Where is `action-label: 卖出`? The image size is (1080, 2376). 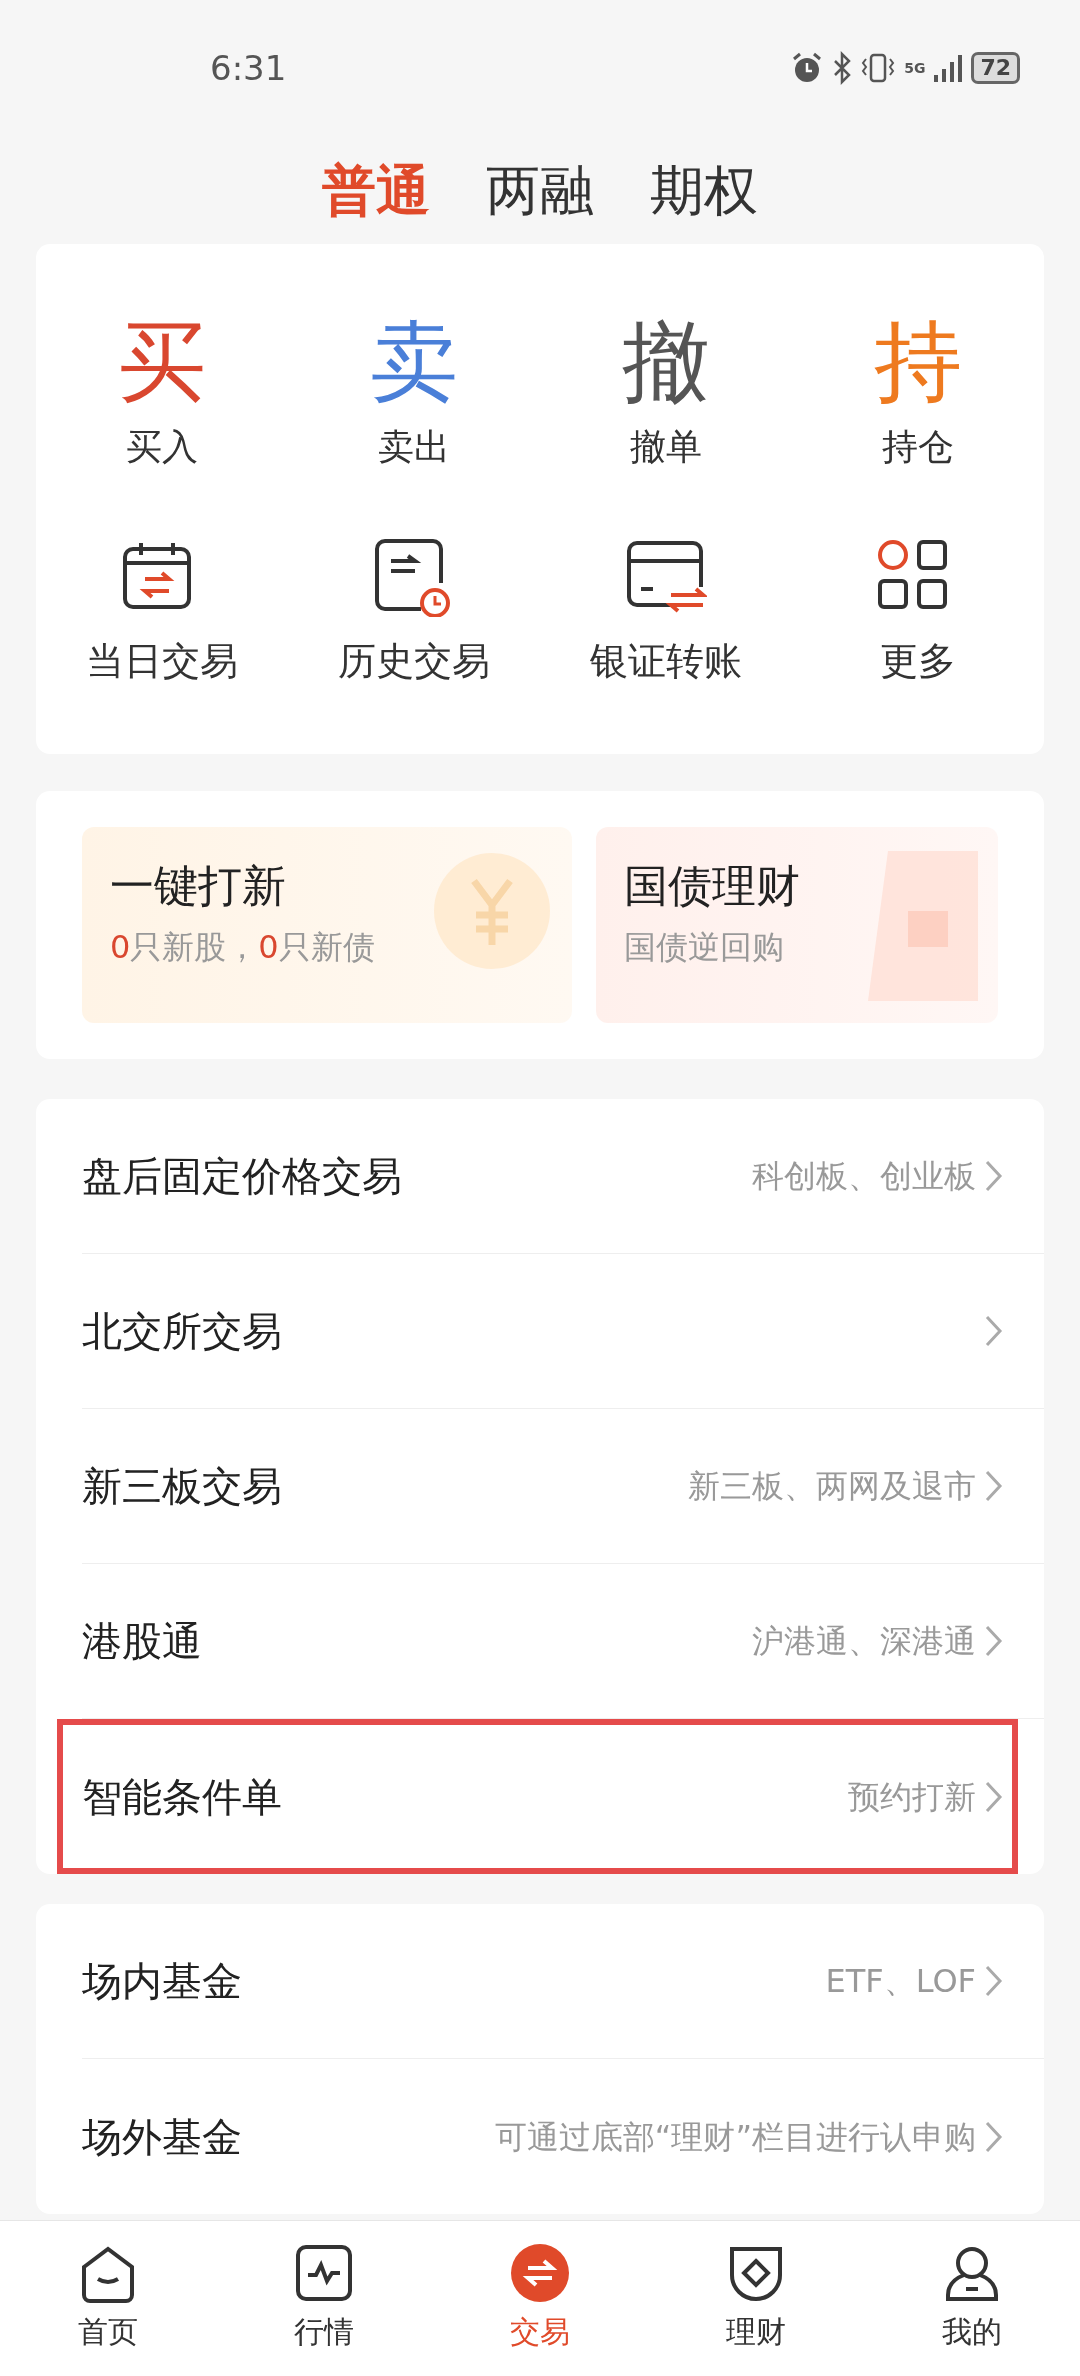
action-label: 卖出 is located at coordinates (414, 447).